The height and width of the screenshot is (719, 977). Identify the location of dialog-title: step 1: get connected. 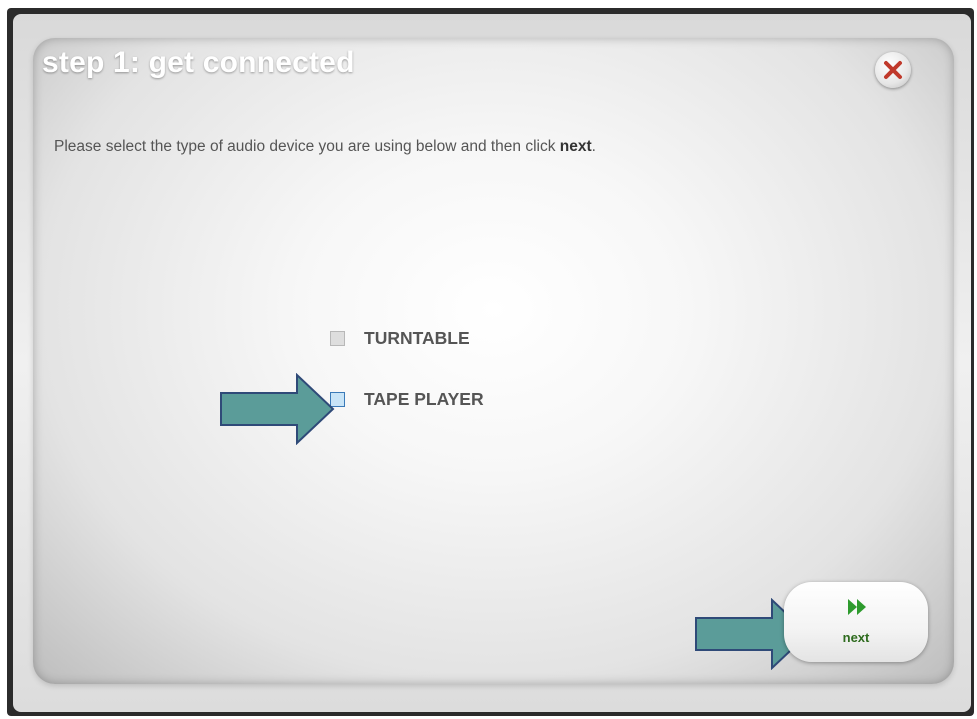
(198, 62).